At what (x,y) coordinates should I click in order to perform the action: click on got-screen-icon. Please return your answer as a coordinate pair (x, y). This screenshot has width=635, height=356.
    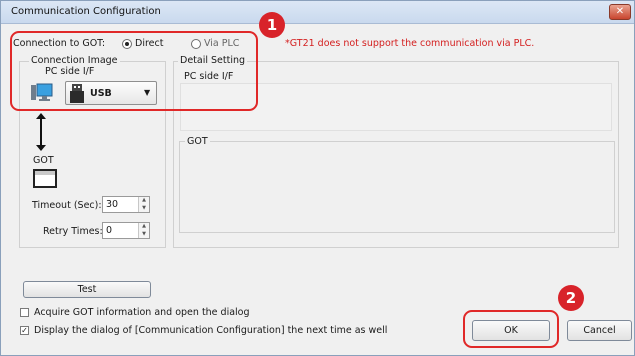
    Looking at the image, I should click on (45, 178).